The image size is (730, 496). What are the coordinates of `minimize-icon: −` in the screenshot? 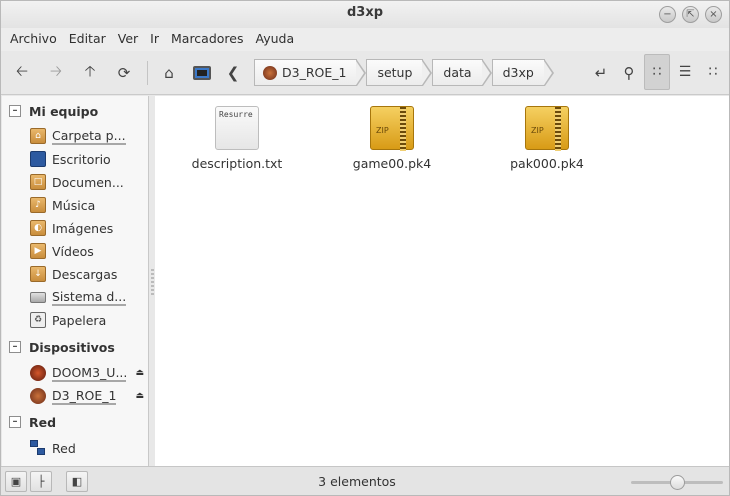 It's located at (667, 14).